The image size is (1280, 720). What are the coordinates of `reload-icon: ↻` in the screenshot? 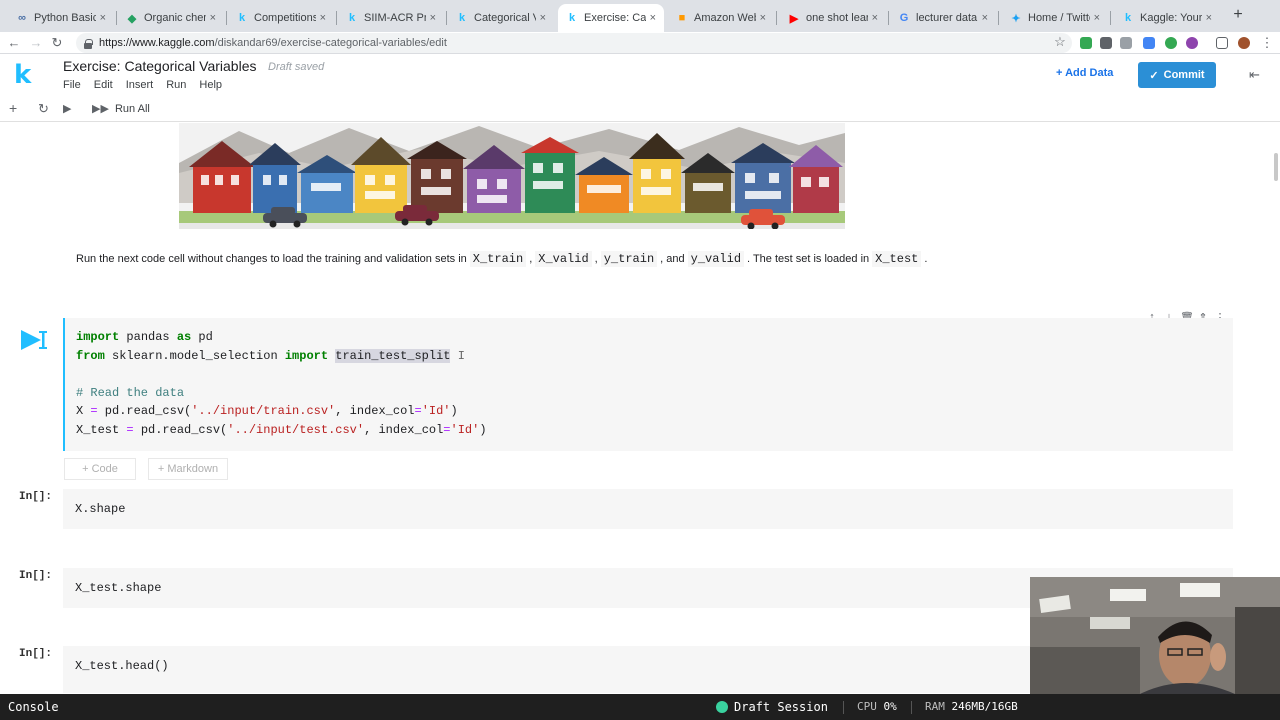 It's located at (57, 43).